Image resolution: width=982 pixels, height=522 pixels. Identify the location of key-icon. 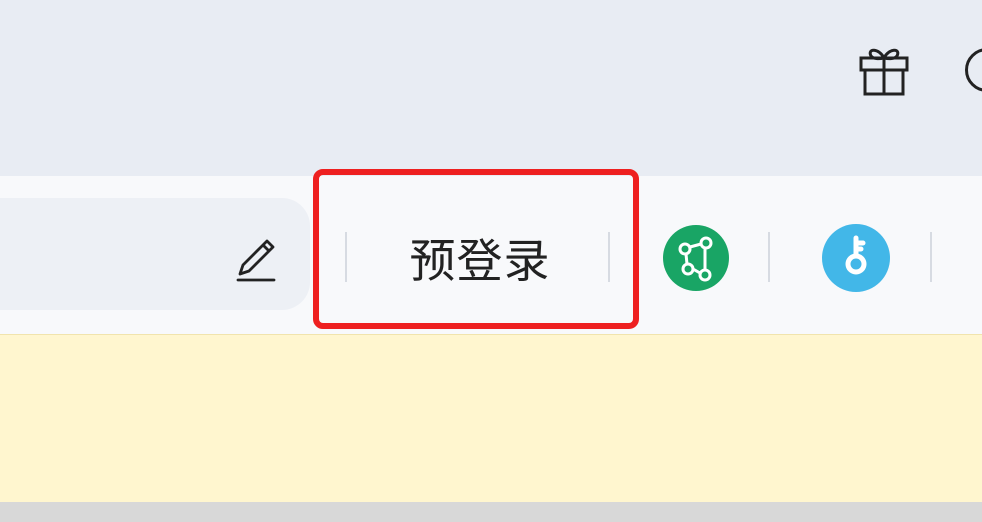
(856, 255).